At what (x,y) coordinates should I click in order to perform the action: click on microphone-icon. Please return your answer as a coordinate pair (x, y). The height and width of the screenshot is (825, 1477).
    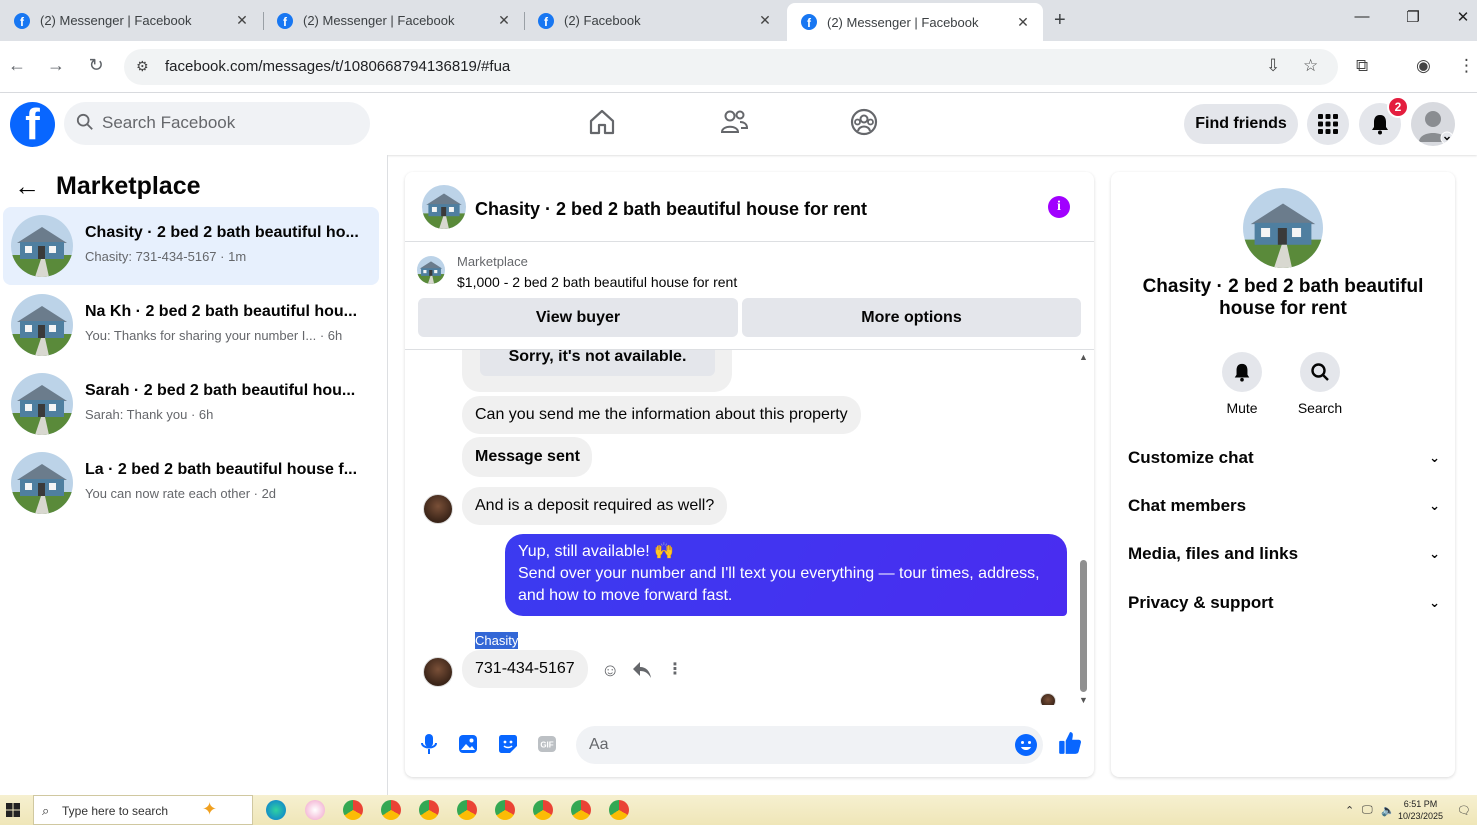
    Looking at the image, I should click on (429, 744).